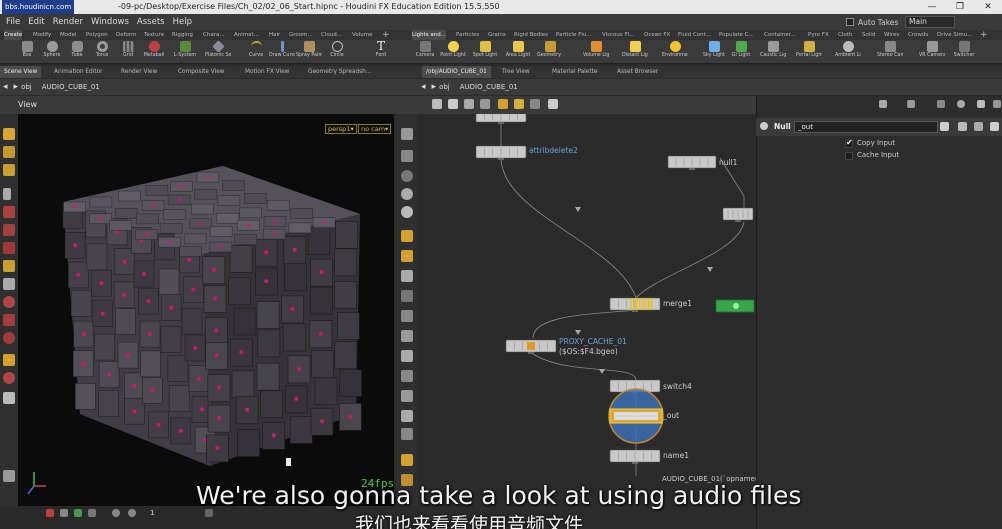  What do you see at coordinates (849, 143) in the screenshot?
I see `copy-input-checkbox: ✔` at bounding box center [849, 143].